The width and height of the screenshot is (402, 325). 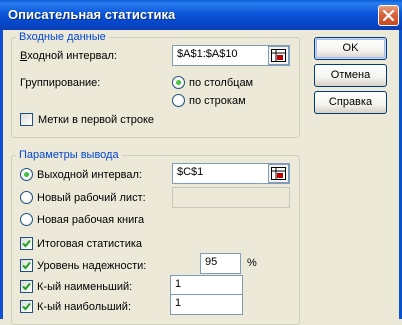 I want to click on output-range-ref-button, so click(x=278, y=173).